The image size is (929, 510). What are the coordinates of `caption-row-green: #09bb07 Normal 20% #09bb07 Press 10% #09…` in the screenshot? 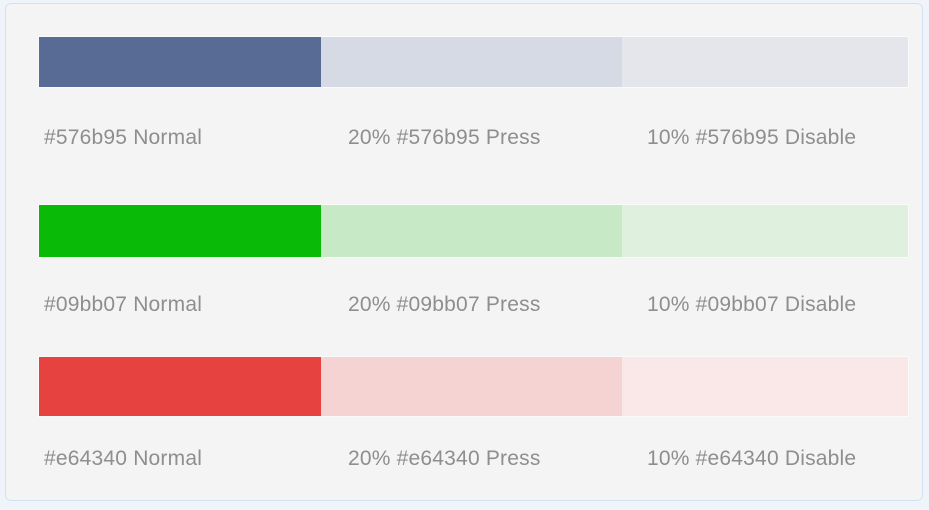 It's located at (473, 306).